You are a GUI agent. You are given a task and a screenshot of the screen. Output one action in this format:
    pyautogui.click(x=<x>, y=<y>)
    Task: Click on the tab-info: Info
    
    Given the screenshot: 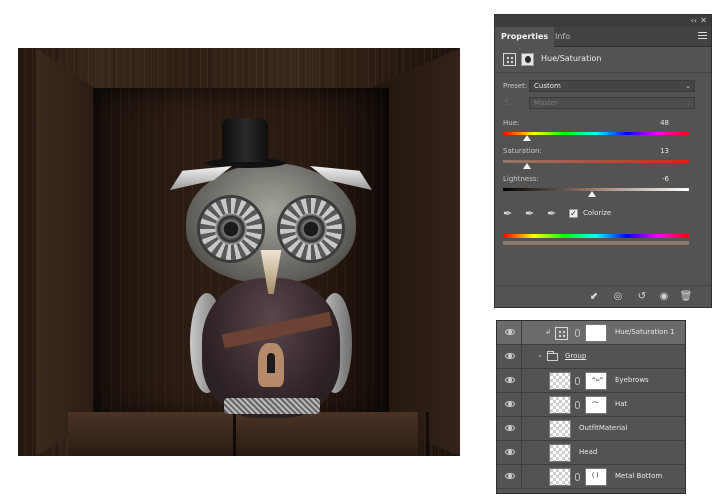 What is the action you would take?
    pyautogui.click(x=562, y=37)
    